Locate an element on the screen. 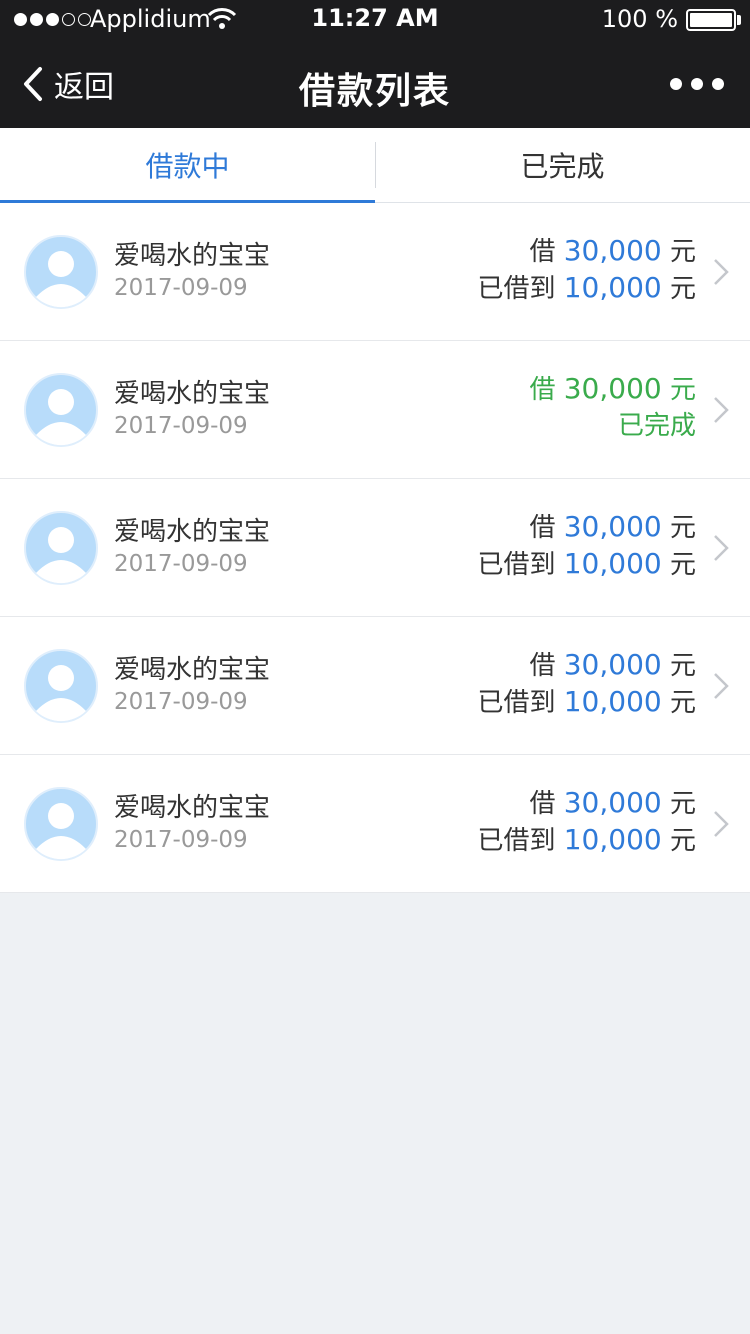  battery-percentage: 100 % is located at coordinates (639, 19).